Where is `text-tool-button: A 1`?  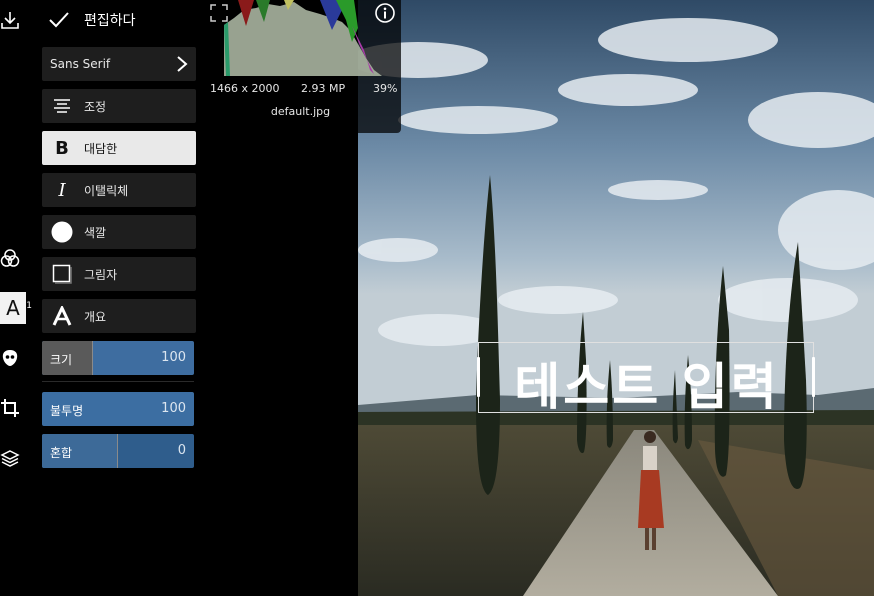 text-tool-button: A 1 is located at coordinates (16, 308).